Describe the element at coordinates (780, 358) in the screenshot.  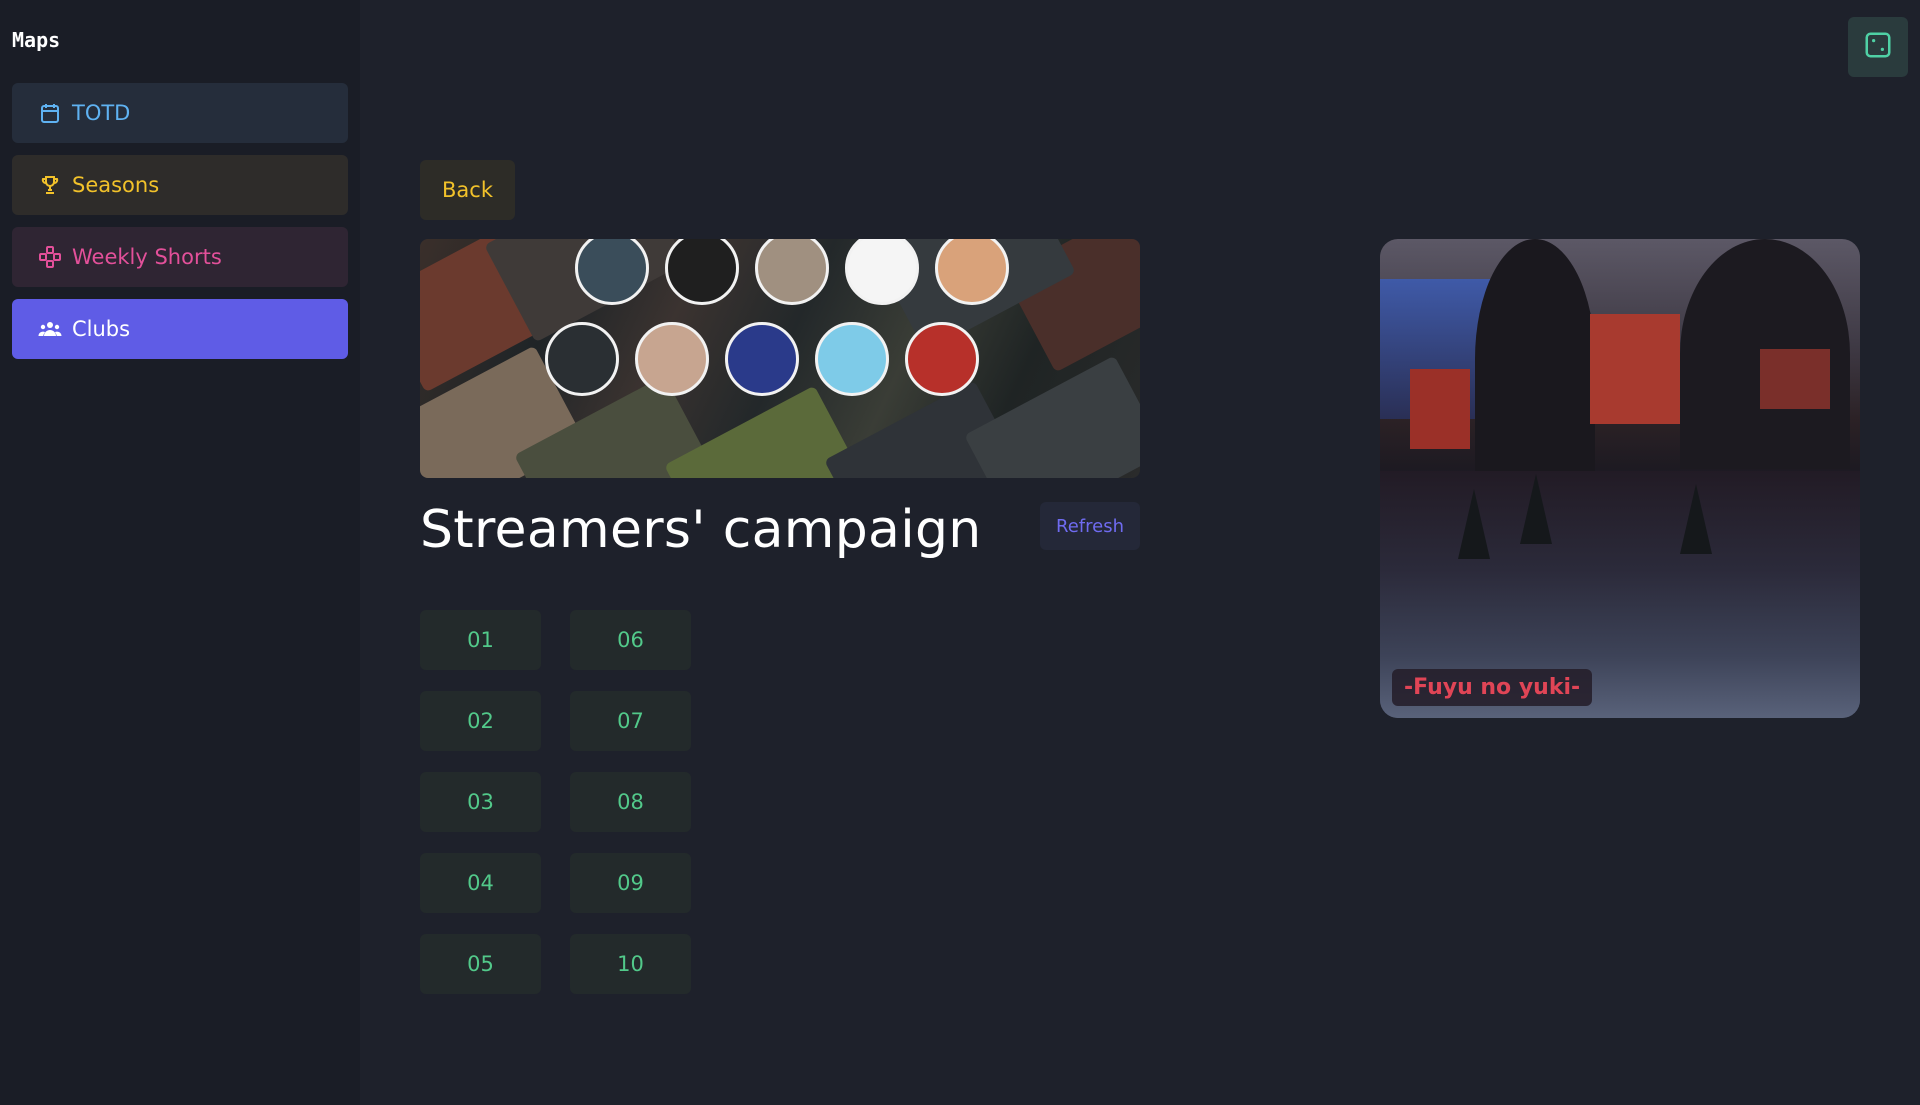
I see `campaign-banner-image` at that location.